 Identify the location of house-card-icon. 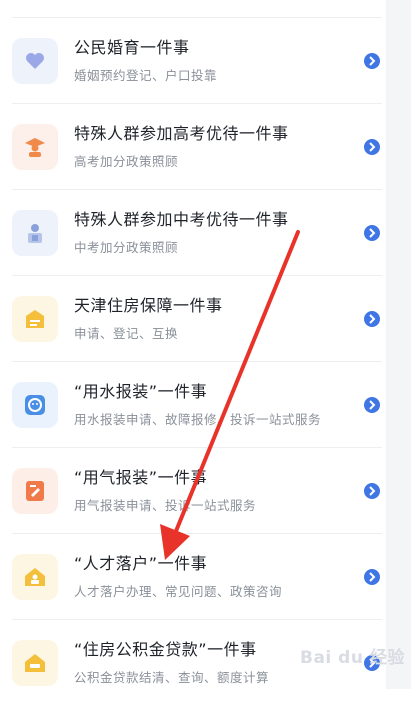
(35, 319).